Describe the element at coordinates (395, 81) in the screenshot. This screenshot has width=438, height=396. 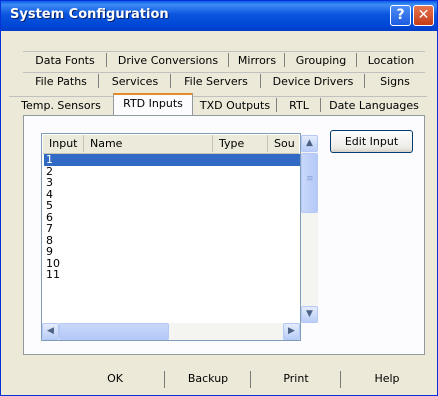
I see `tab-signs: Signs` at that location.